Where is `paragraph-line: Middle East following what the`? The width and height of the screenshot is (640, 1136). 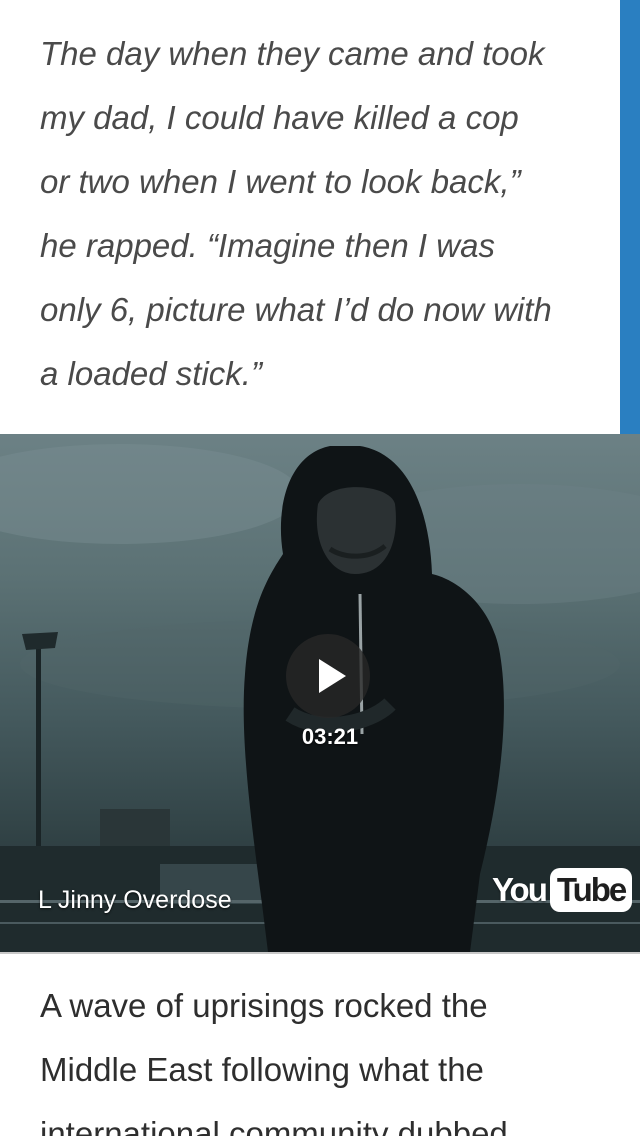
paragraph-line: Middle East following what the is located at coordinates (262, 1069).